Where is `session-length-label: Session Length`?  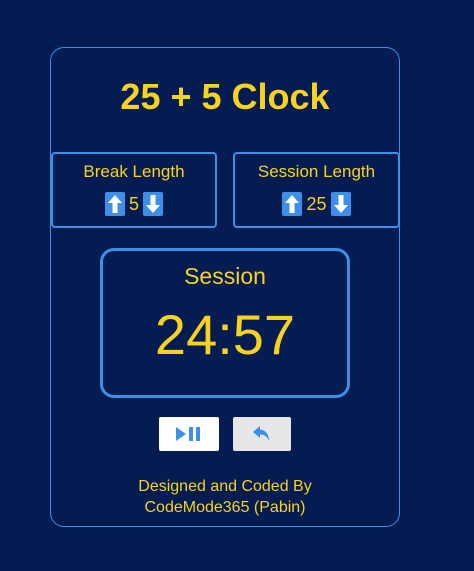
session-length-label: Session Length is located at coordinates (316, 171).